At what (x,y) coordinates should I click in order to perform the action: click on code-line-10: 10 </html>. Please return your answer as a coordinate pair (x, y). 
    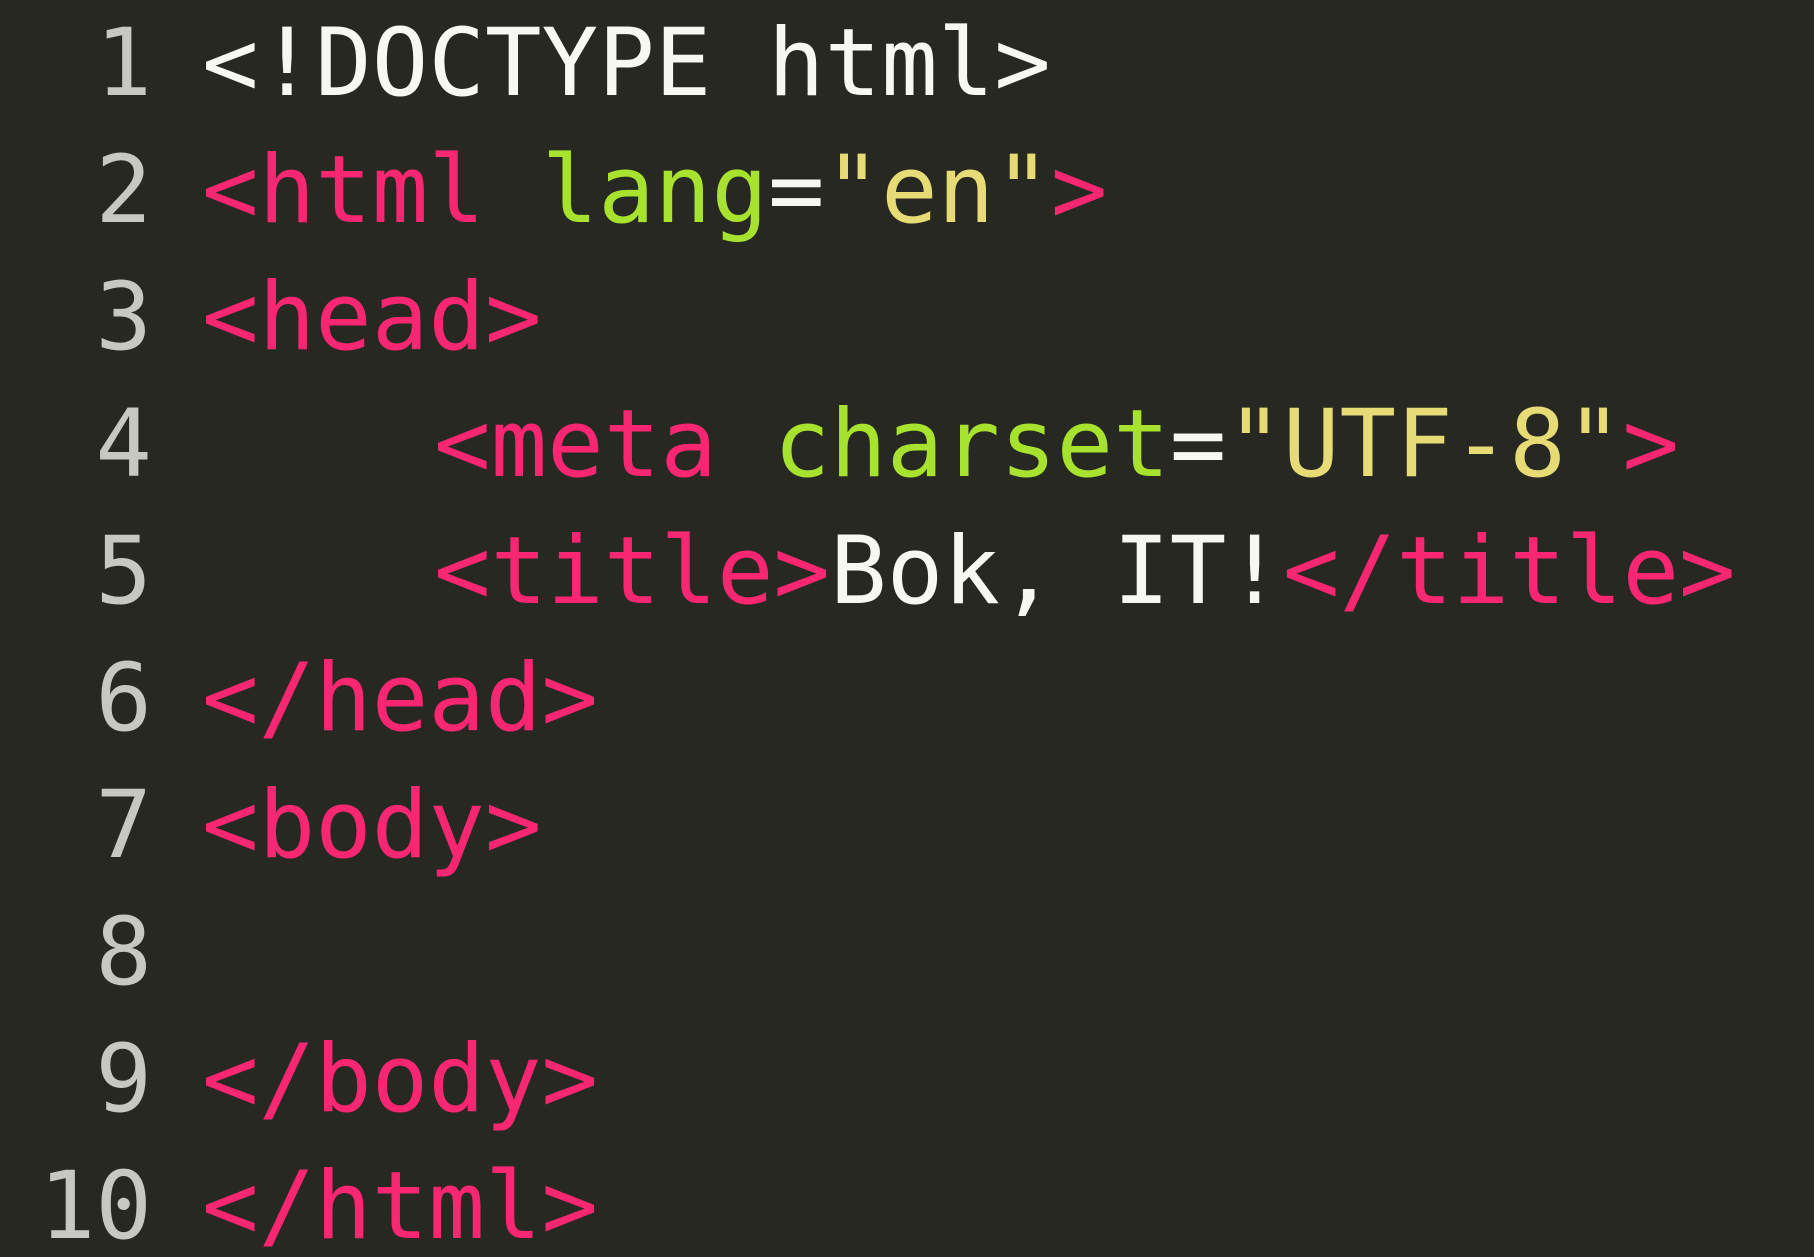
    Looking at the image, I should click on (868, 1200).